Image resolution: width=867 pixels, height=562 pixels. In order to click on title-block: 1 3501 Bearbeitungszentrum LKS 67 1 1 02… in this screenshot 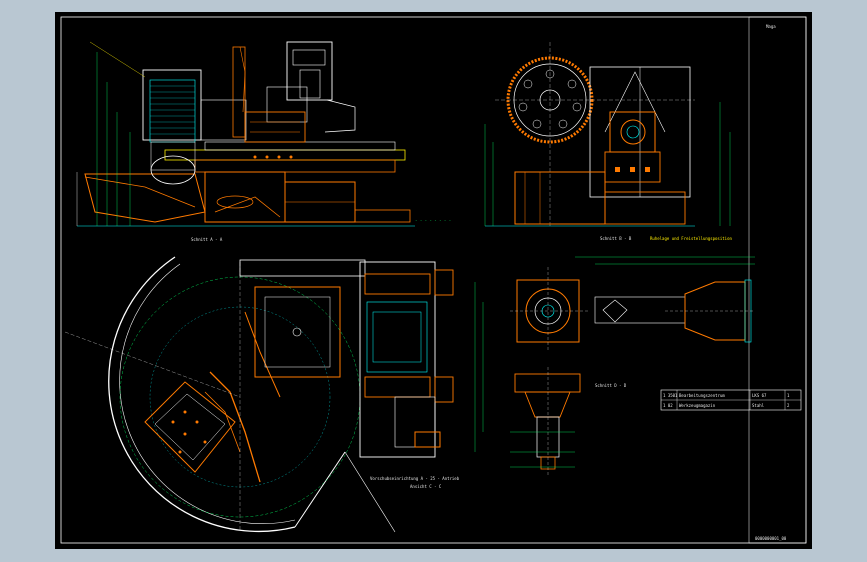, I will do `click(731, 465)`.